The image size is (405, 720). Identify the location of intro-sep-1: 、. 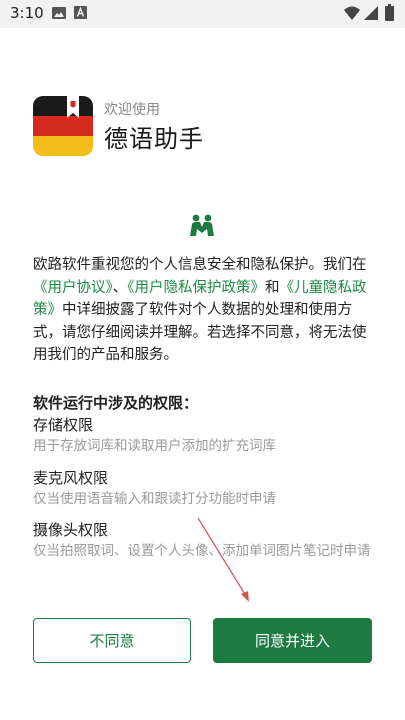
(120, 287).